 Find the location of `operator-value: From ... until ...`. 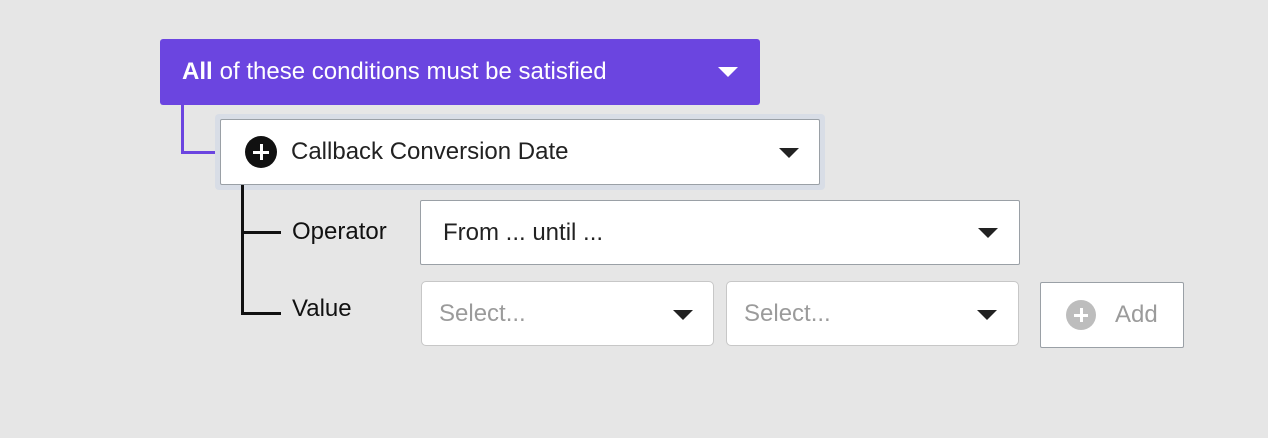

operator-value: From ... until ... is located at coordinates (523, 232).